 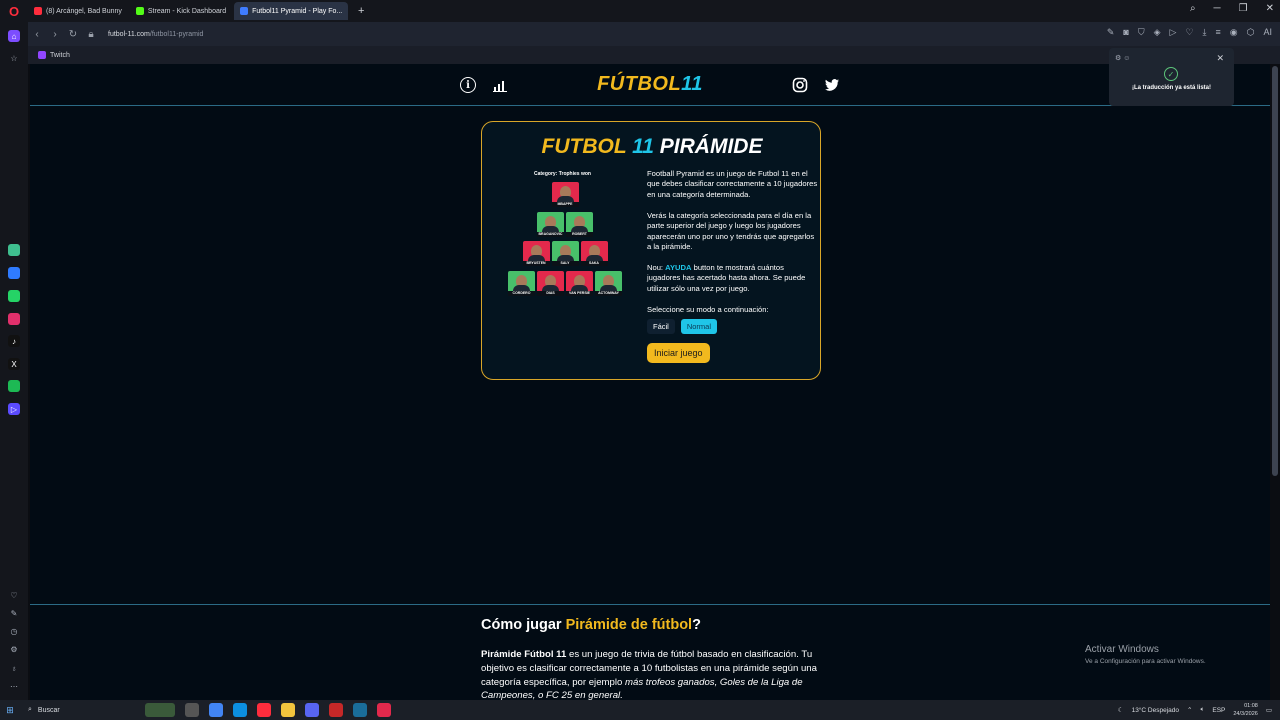 What do you see at coordinates (288, 710) in the screenshot?
I see `file-explorer-icon` at bounding box center [288, 710].